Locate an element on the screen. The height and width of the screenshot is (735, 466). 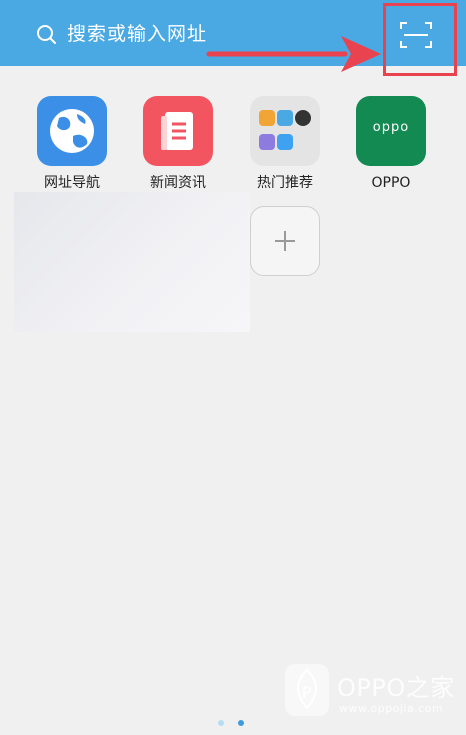
news-icon is located at coordinates (178, 131).